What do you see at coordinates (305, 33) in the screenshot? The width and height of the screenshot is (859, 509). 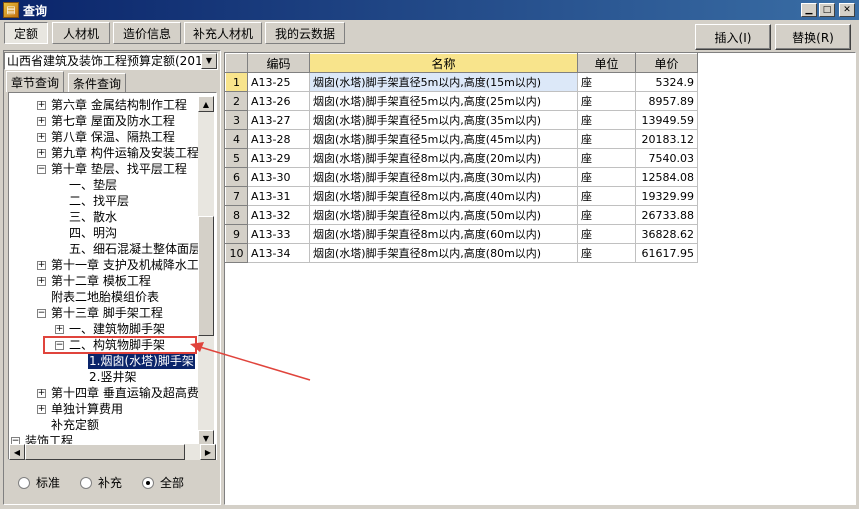 I see `tab-wode-yunshuju: 我的云数据` at bounding box center [305, 33].